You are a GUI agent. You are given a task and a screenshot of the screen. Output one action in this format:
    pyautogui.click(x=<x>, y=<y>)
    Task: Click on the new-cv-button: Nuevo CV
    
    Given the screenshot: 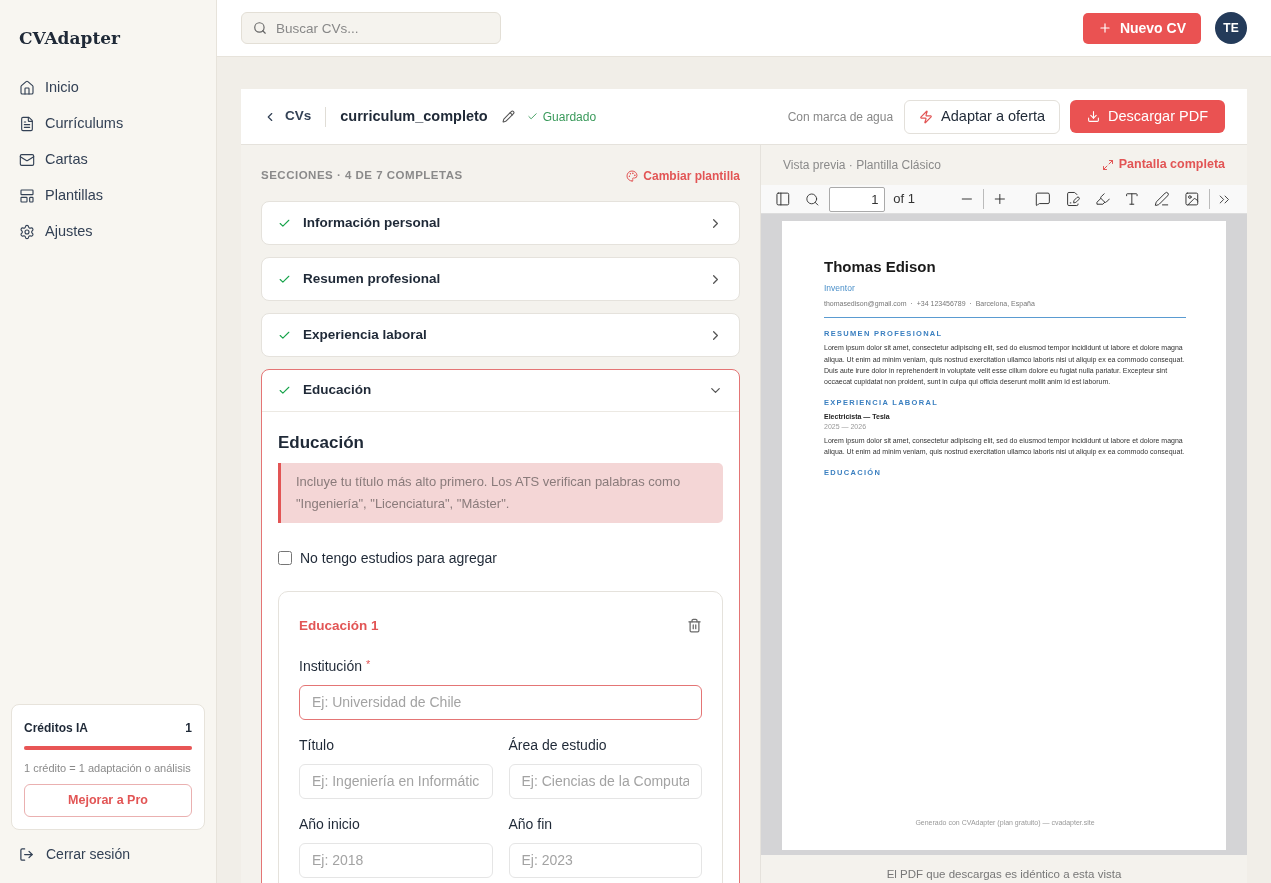 What is the action you would take?
    pyautogui.click(x=1141, y=28)
    